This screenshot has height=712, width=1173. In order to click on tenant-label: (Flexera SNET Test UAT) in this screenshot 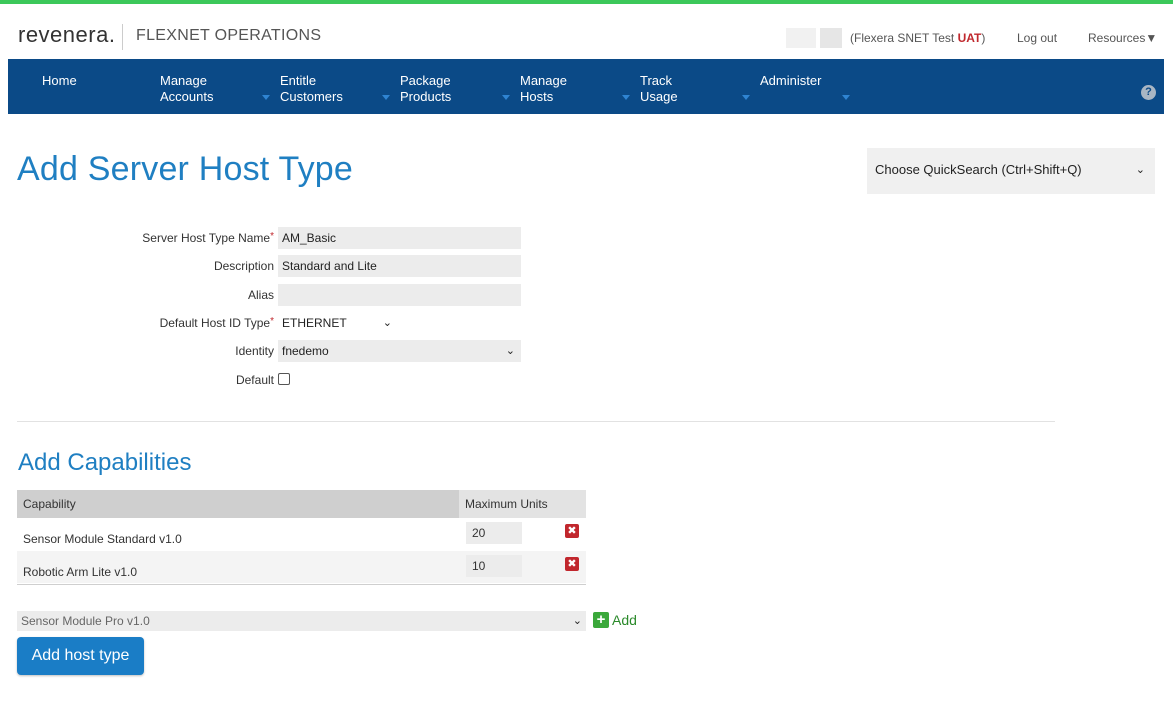, I will do `click(917, 38)`.